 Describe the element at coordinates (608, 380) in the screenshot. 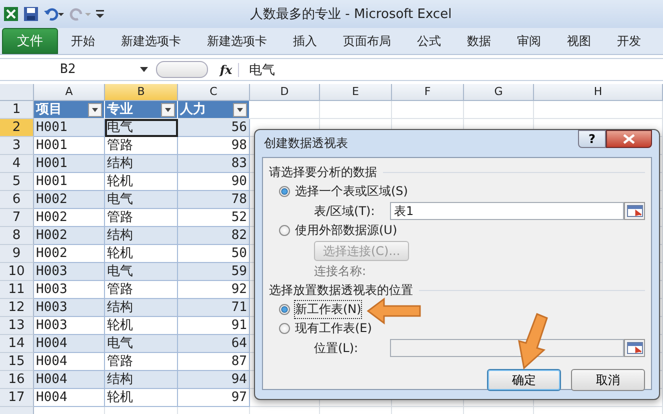

I see `cancel-button: 取消` at that location.